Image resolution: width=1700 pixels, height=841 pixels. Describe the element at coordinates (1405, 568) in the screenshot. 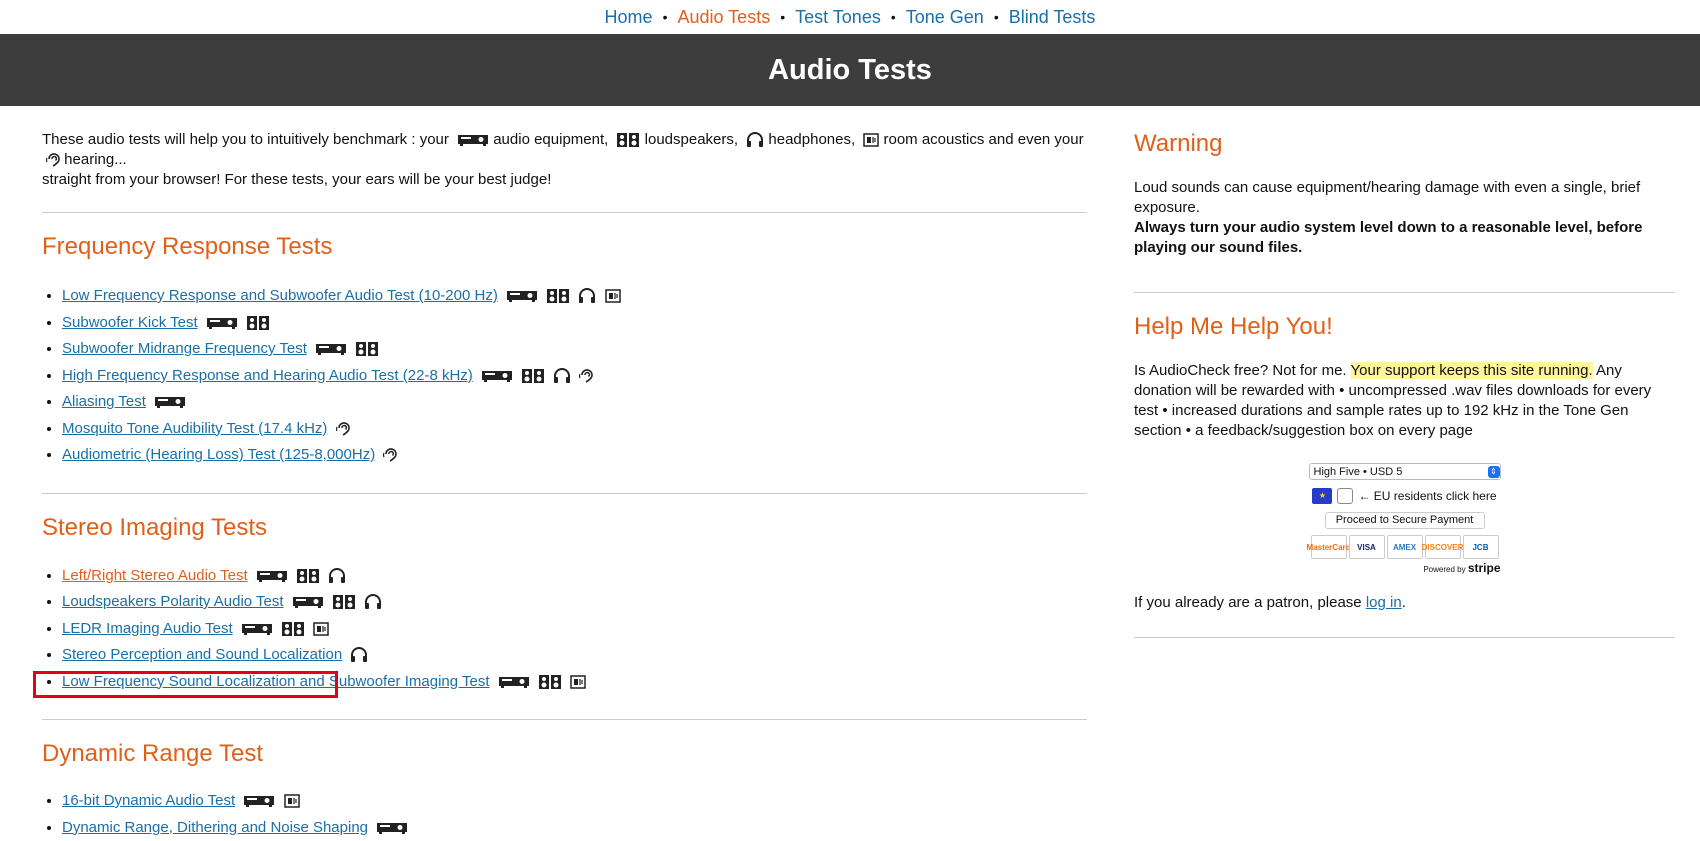

I see `stripe-badge: Powered by stripe` at that location.